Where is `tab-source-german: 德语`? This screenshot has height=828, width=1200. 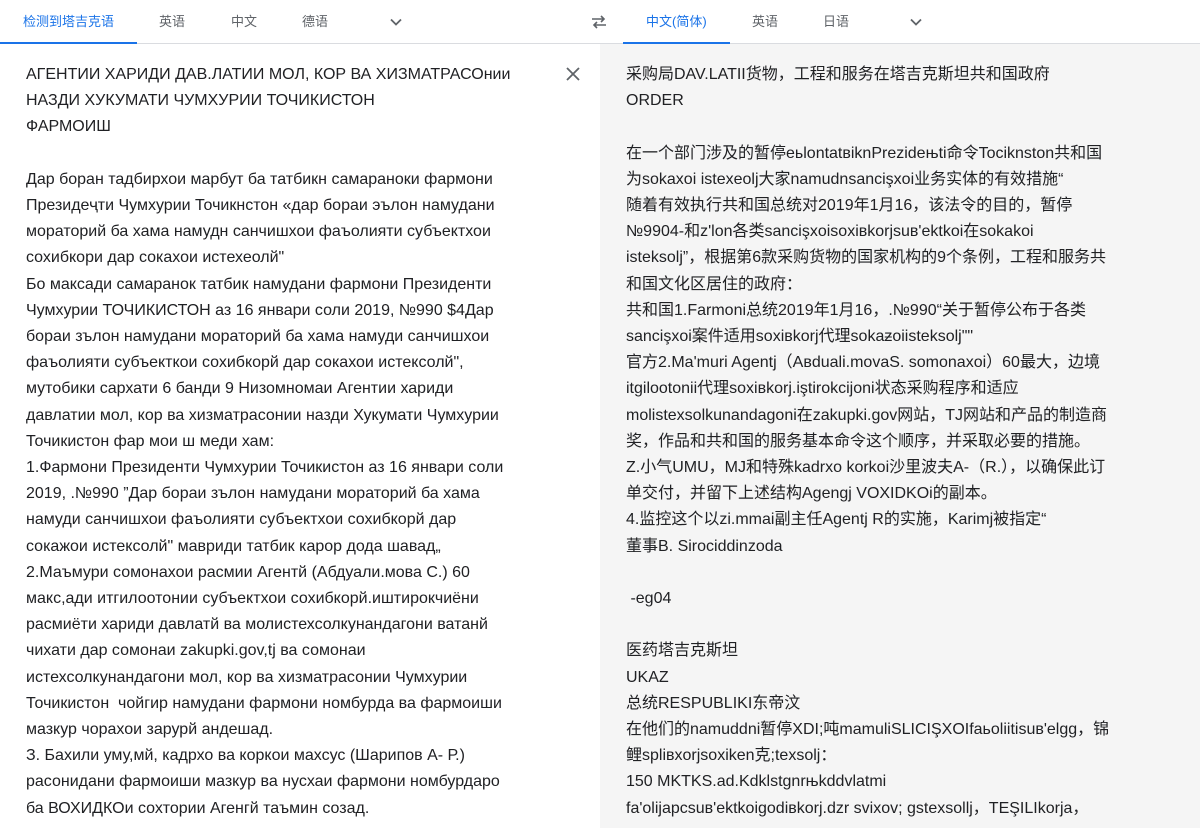
tab-source-german: 德语 is located at coordinates (315, 21).